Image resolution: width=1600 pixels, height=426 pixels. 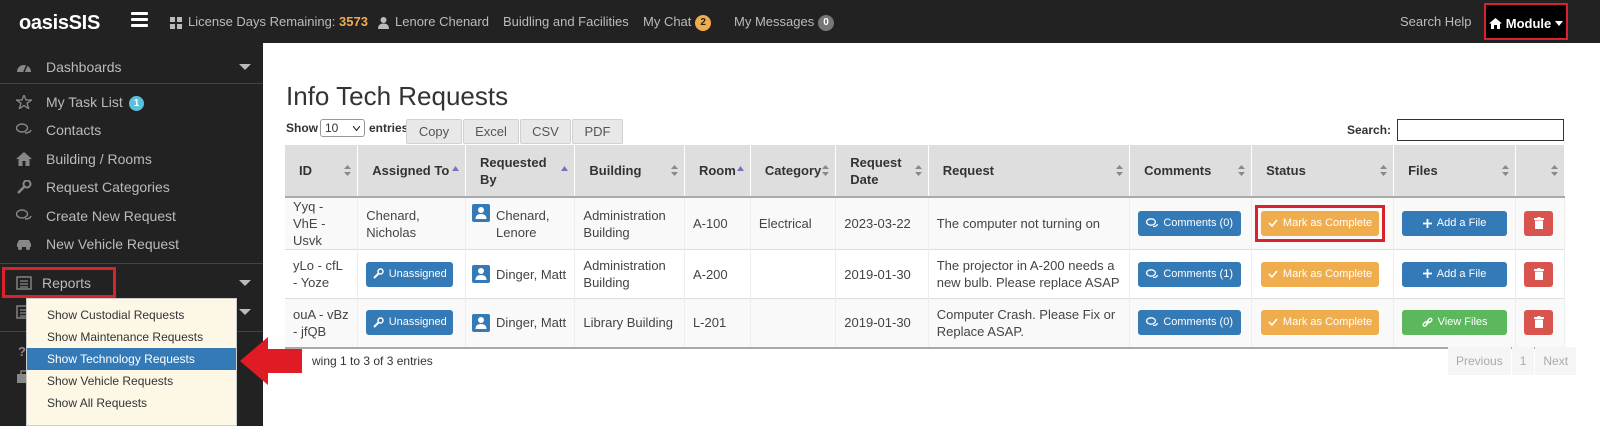 I want to click on search-help-link: Search Help, so click(x=1436, y=21).